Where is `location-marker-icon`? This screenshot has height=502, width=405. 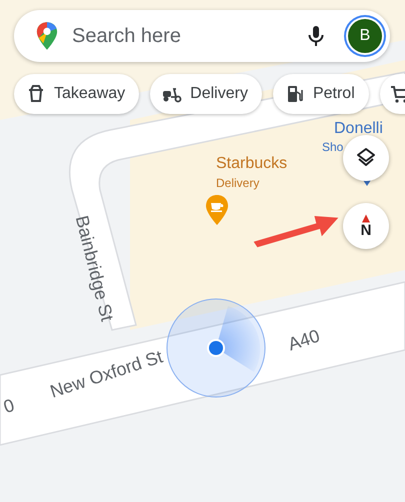 location-marker-icon is located at coordinates (216, 348).